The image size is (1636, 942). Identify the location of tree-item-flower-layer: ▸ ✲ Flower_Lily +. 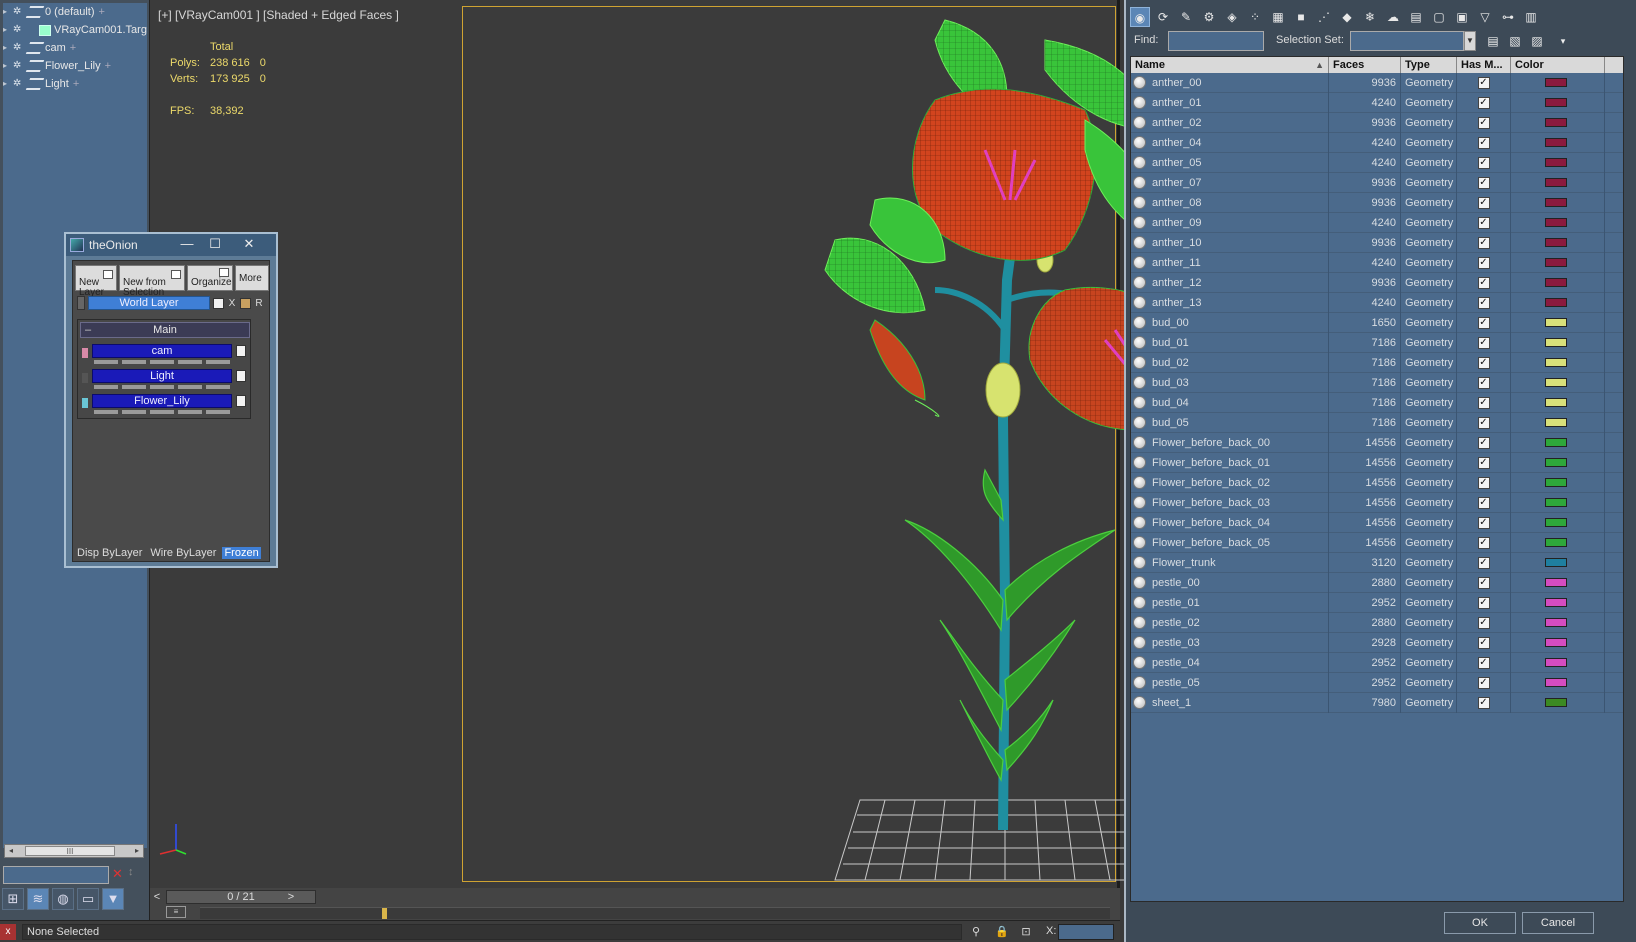
(75, 66).